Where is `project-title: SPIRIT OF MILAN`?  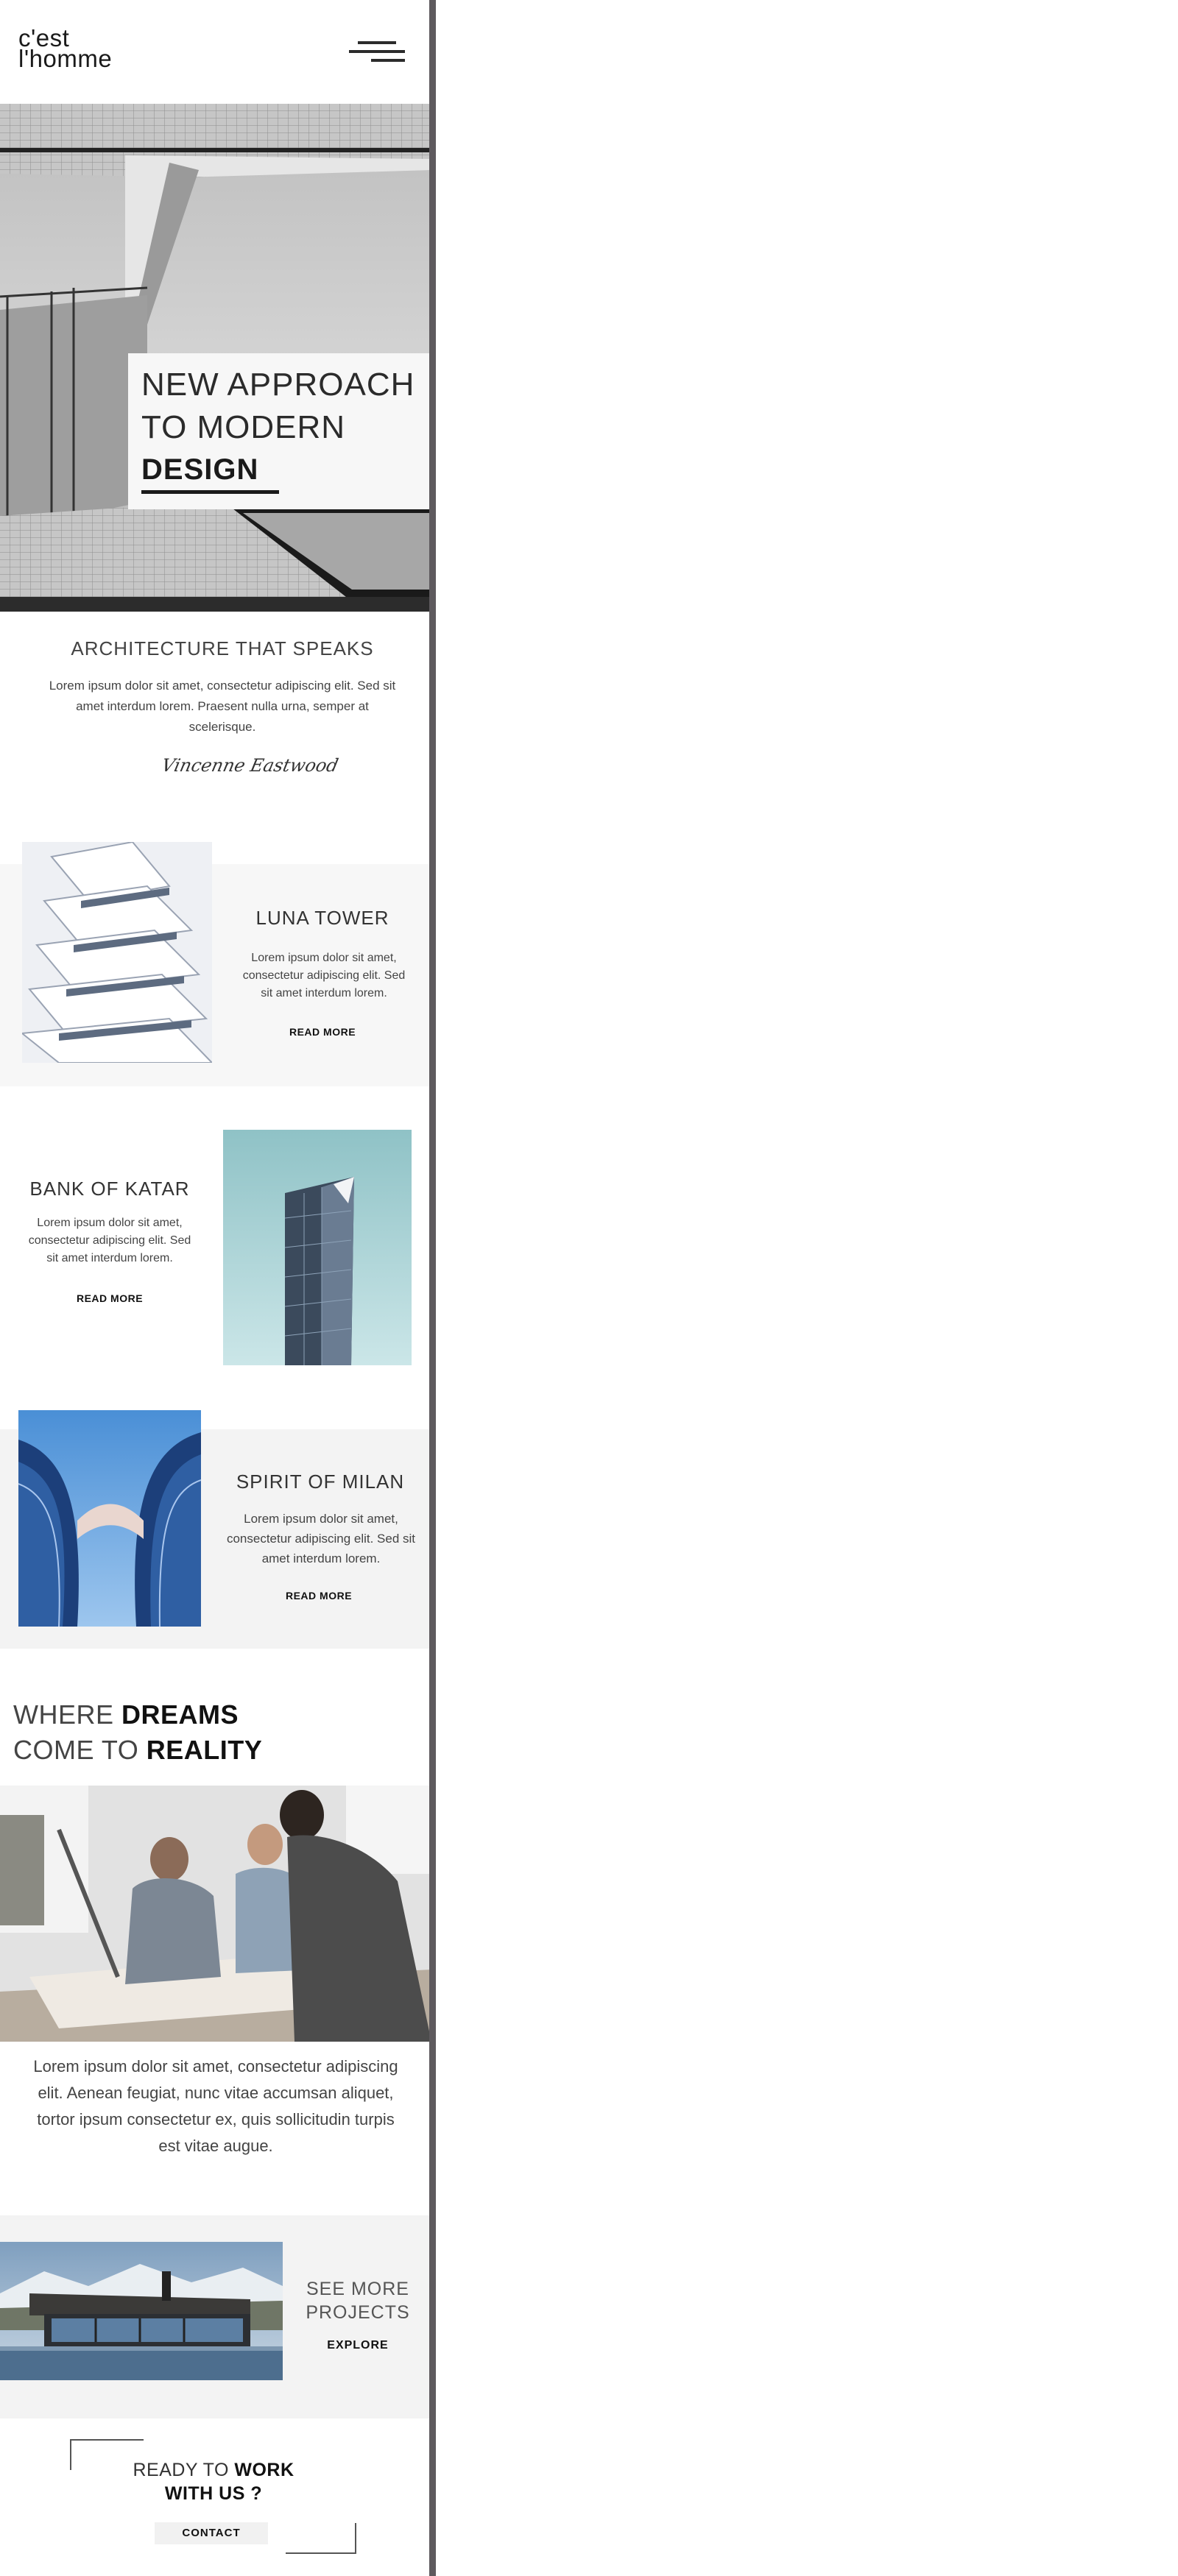 project-title: SPIRIT OF MILAN is located at coordinates (320, 1482).